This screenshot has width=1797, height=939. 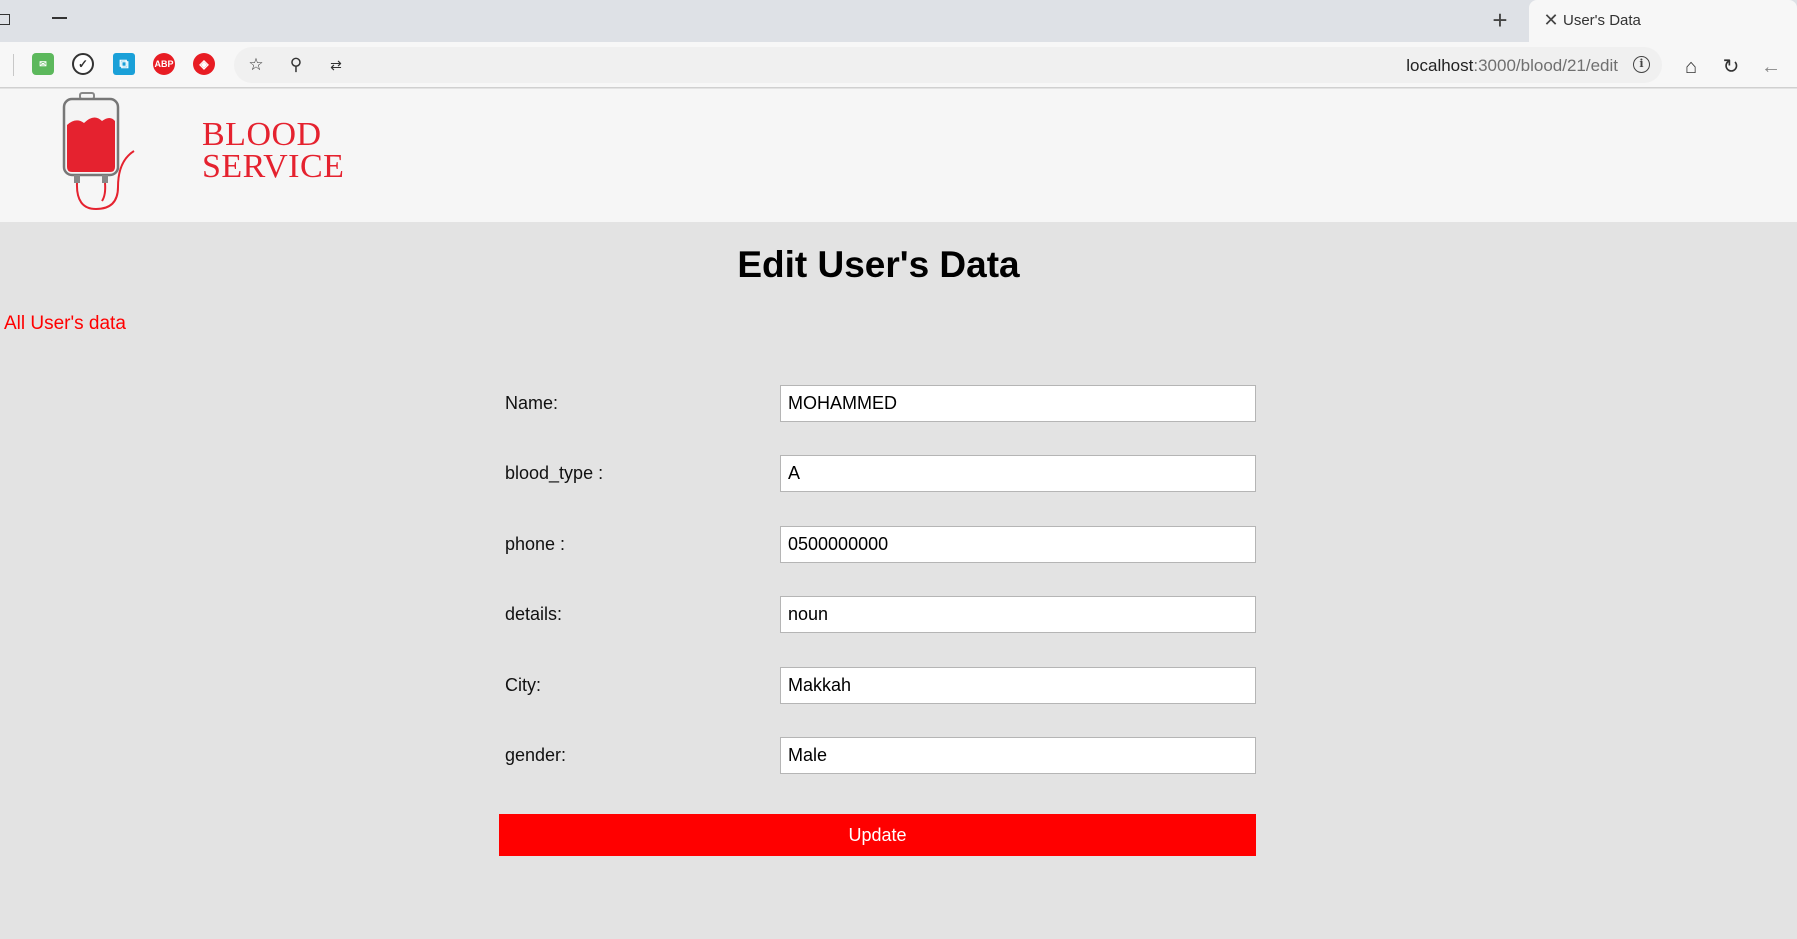 What do you see at coordinates (13, 65) in the screenshot?
I see `toolbar-divider` at bounding box center [13, 65].